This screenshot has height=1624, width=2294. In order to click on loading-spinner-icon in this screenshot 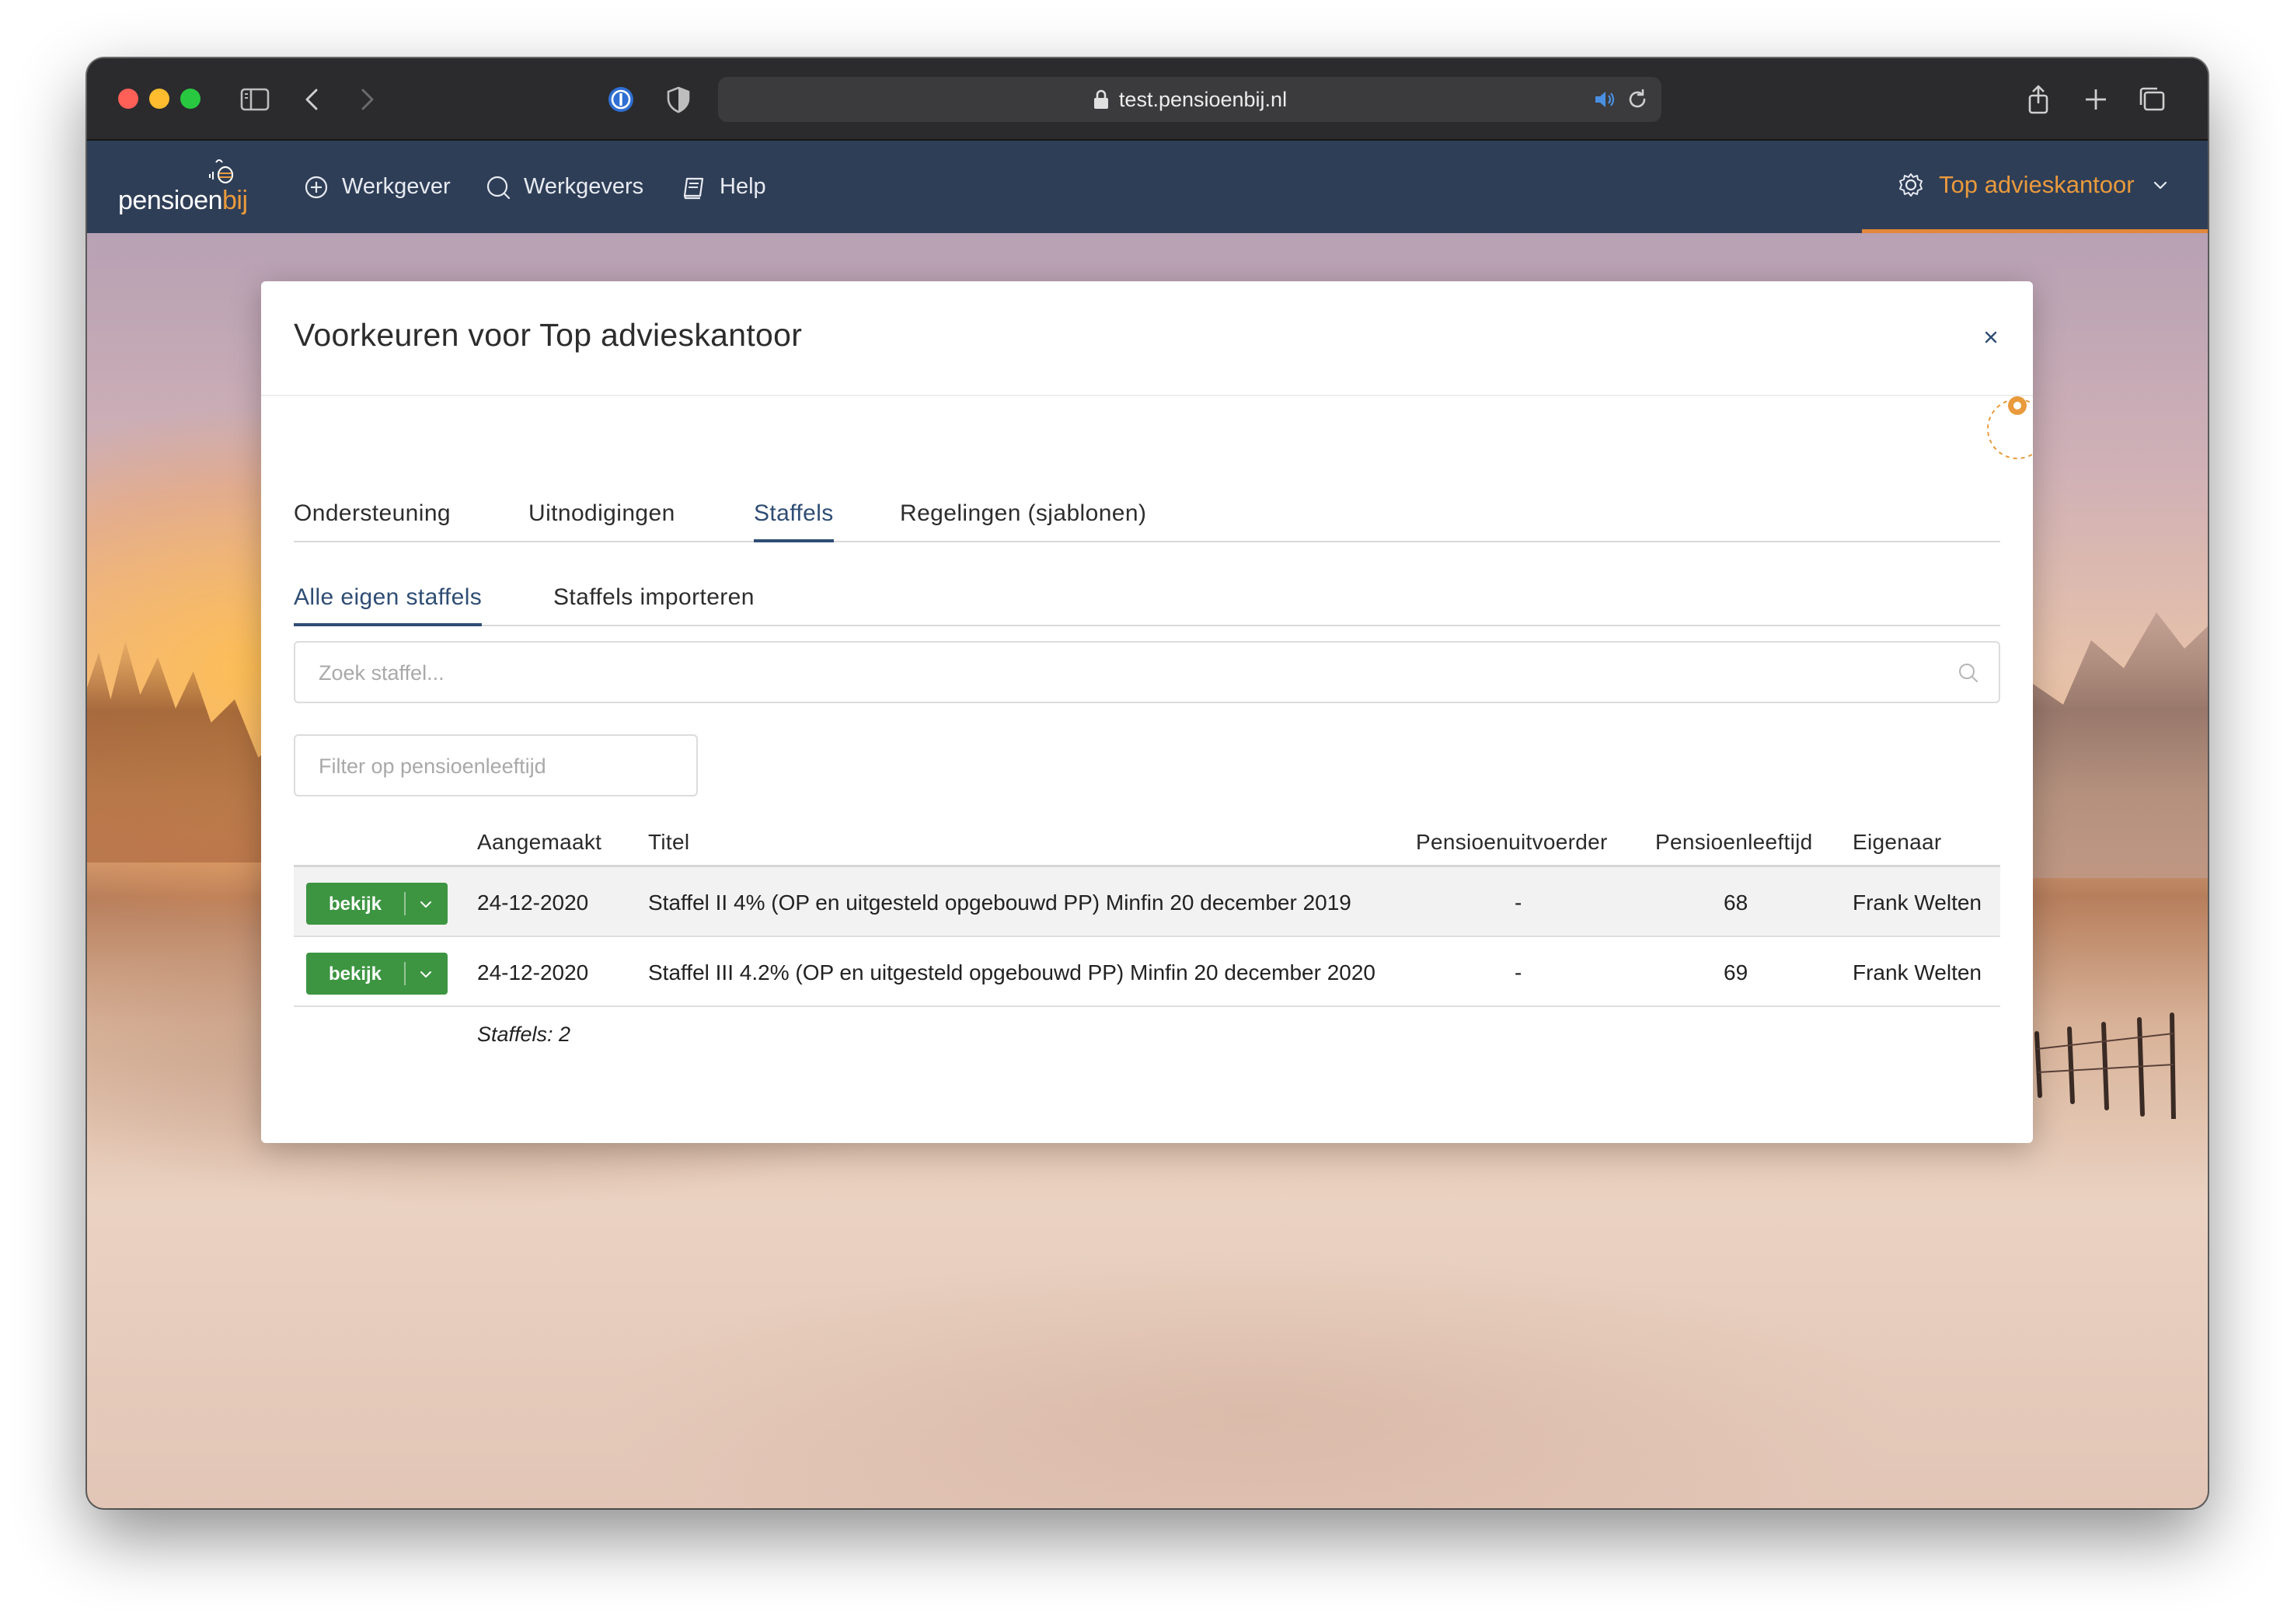, I will do `click(2010, 427)`.